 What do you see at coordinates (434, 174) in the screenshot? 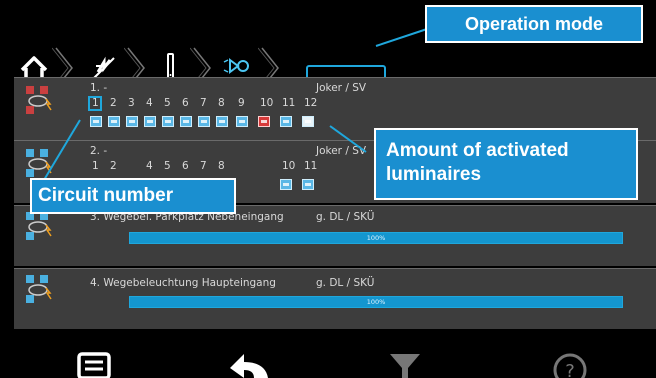
I see `amount-activated-label: luminaires` at bounding box center [434, 174].